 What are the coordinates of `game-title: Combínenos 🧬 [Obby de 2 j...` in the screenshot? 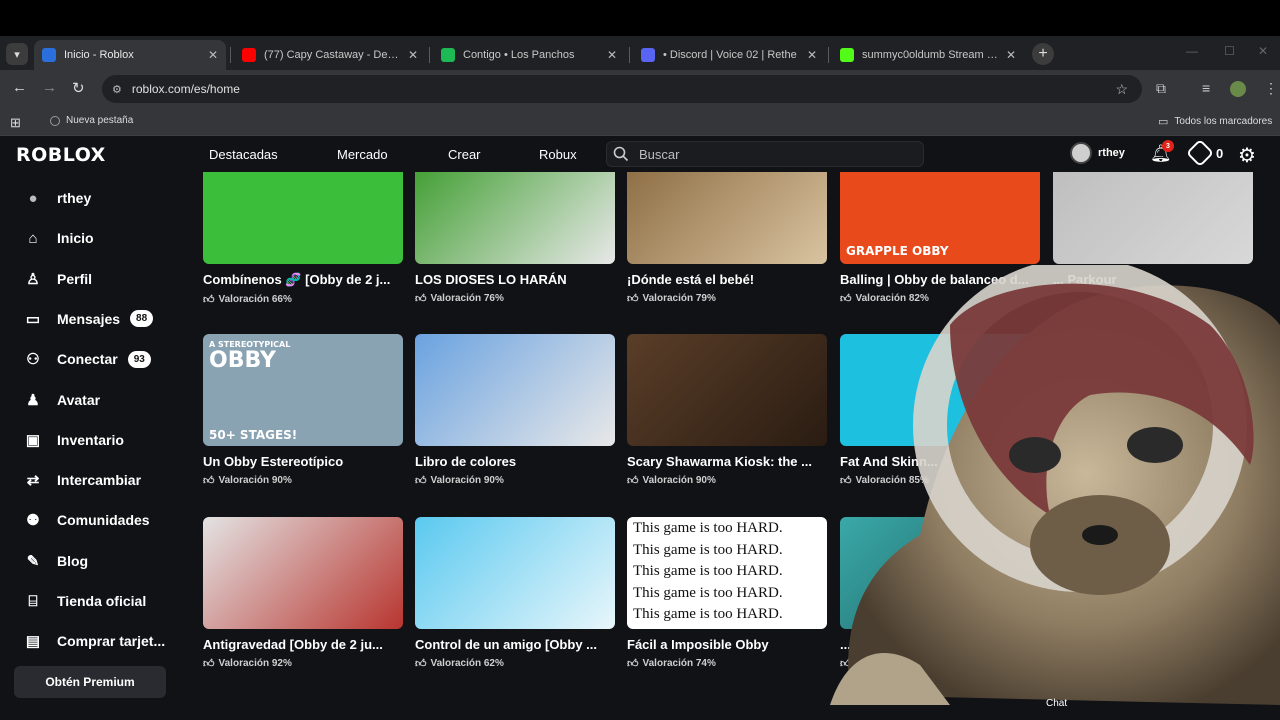 It's located at (303, 280).